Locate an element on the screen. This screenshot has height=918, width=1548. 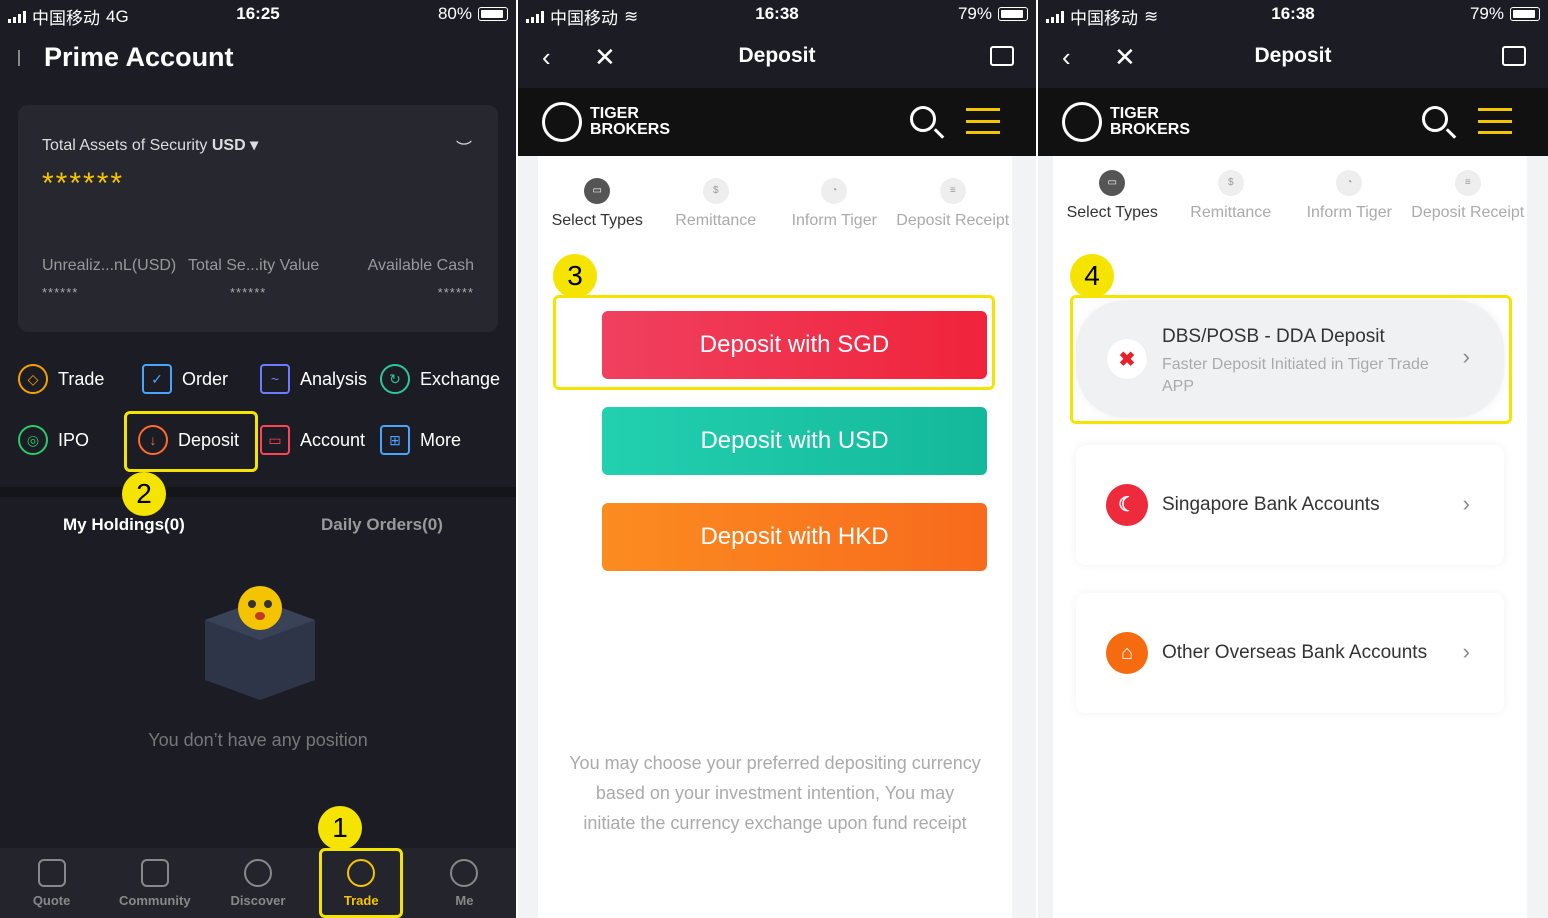
step-marker-3: 3 is located at coordinates (575, 276).